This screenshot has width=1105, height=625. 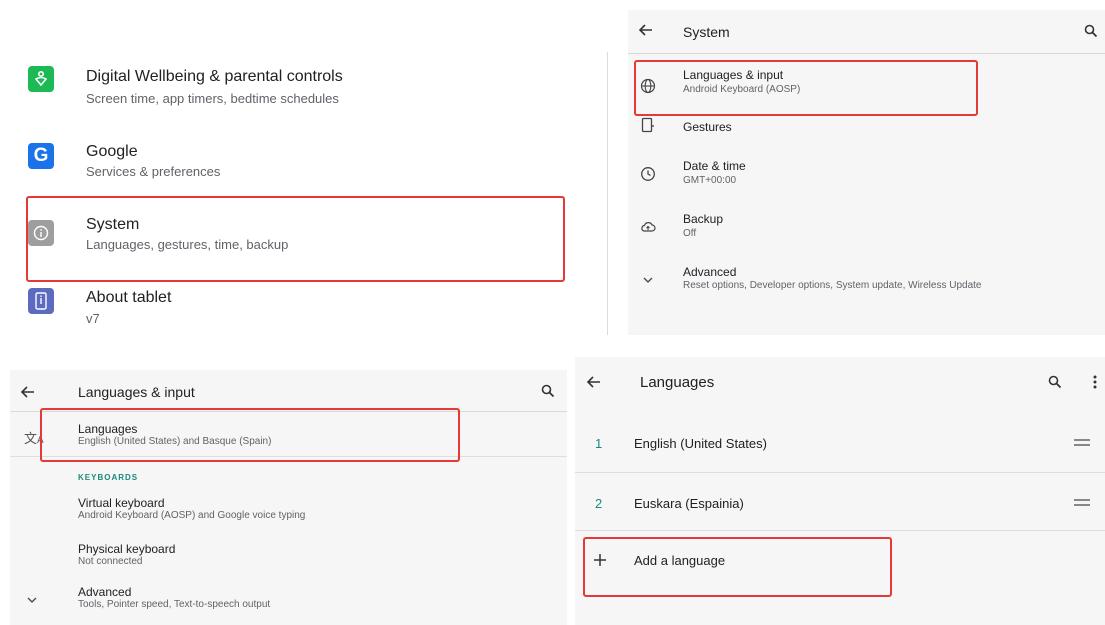 What do you see at coordinates (599, 443) in the screenshot?
I see `language-number: 1` at bounding box center [599, 443].